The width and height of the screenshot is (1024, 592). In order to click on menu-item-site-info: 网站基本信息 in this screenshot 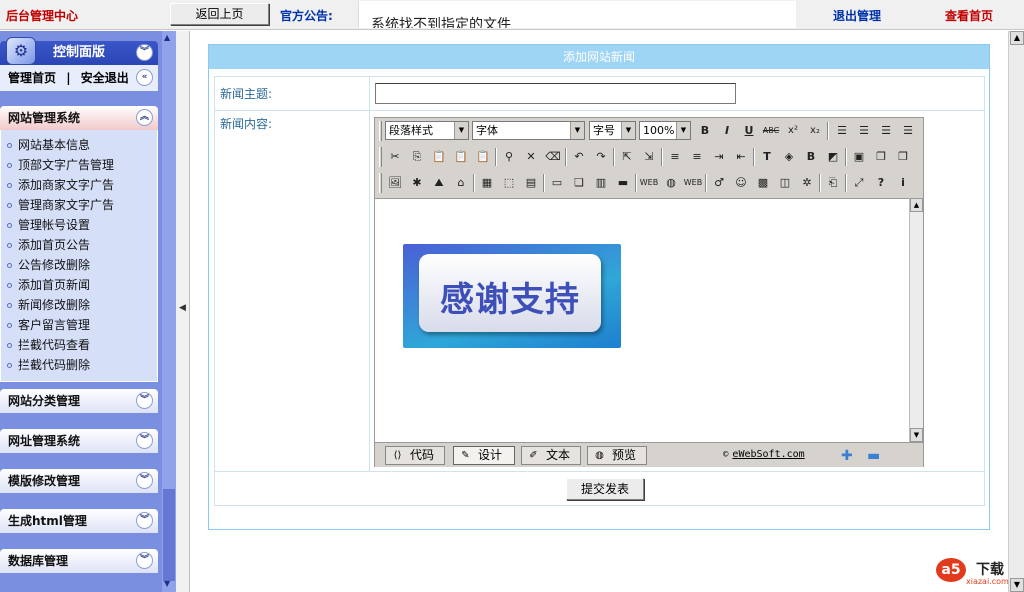, I will do `click(79, 145)`.